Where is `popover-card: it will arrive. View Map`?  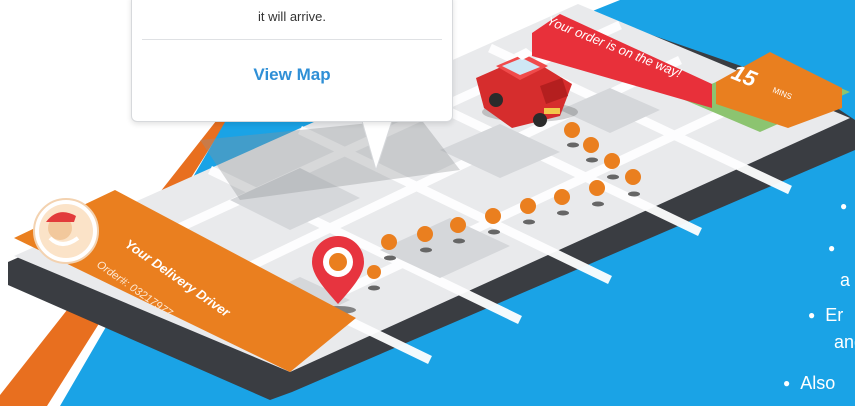
popover-card: it will arrive. View Map is located at coordinates (292, 61).